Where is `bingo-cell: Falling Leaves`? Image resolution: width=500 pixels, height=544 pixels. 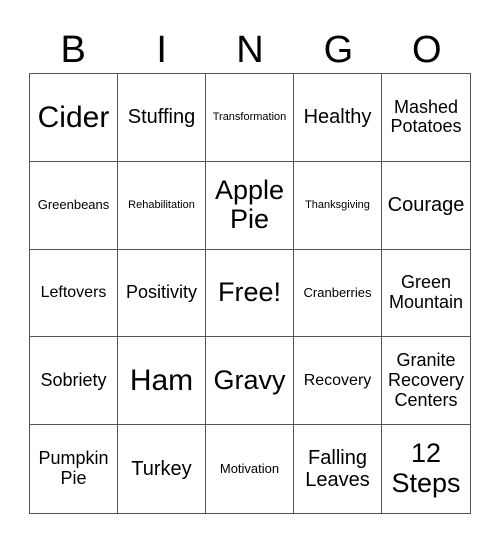
bingo-cell: Falling Leaves is located at coordinates (338, 469).